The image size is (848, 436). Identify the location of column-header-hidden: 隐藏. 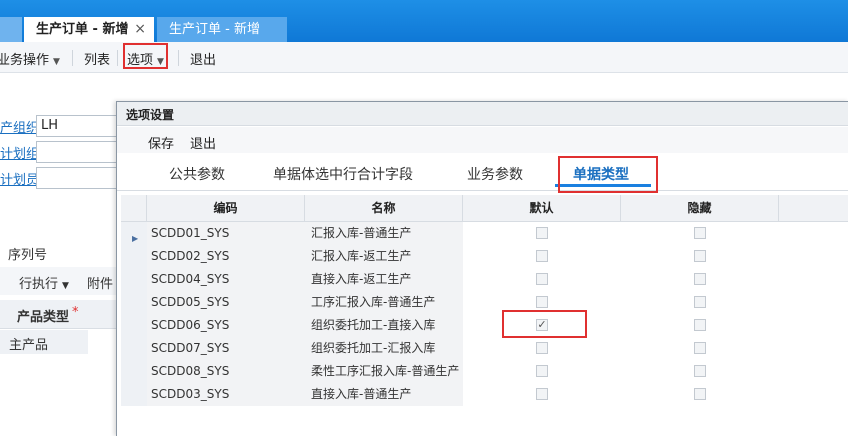
(700, 208).